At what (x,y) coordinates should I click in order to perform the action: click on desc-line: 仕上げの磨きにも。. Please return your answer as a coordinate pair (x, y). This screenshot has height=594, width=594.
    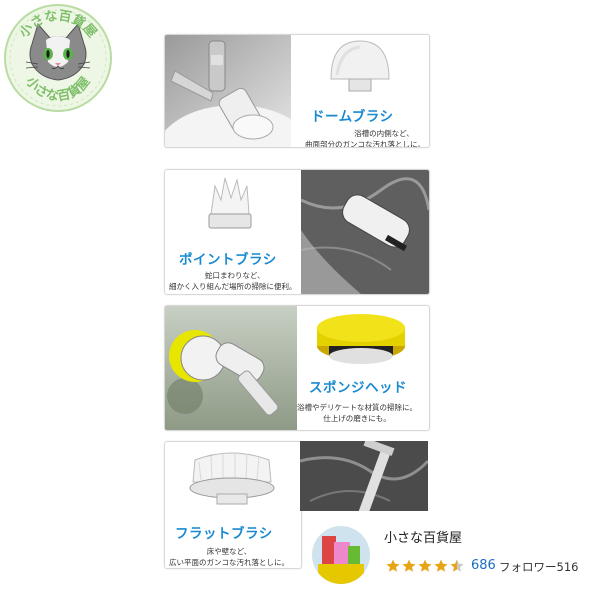
    Looking at the image, I should click on (357, 418).